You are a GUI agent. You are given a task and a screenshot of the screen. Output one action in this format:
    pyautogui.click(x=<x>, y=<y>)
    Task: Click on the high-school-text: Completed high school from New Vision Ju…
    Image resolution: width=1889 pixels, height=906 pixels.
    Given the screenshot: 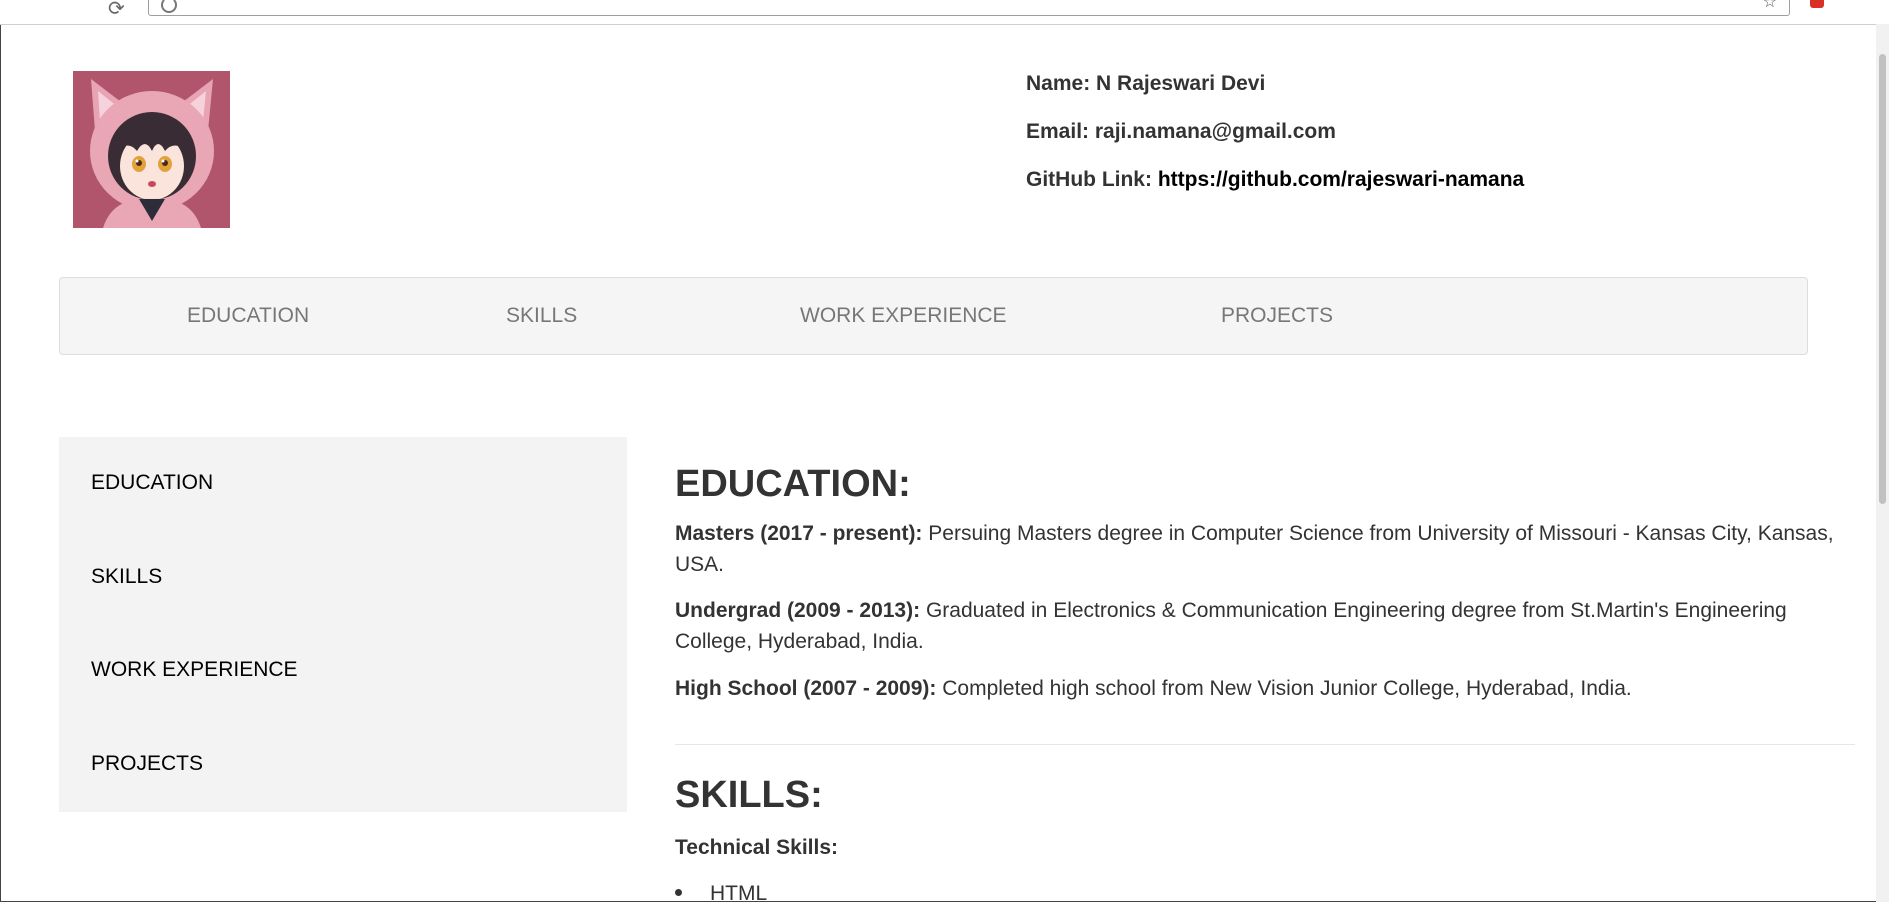 What is the action you would take?
    pyautogui.click(x=1287, y=688)
    